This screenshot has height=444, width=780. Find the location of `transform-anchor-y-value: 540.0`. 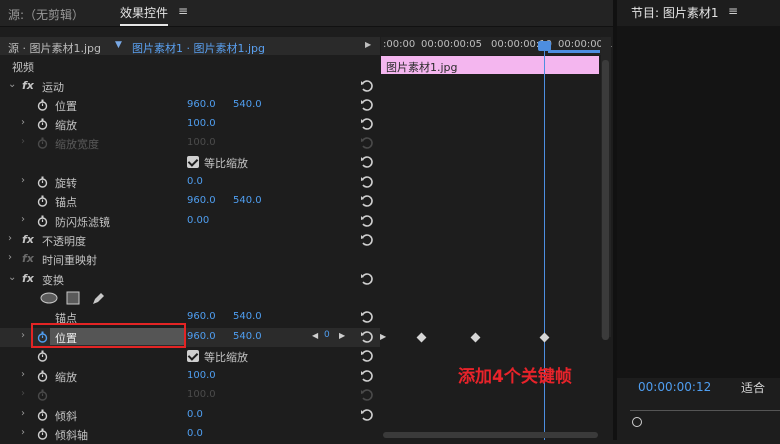

transform-anchor-y-value: 540.0 is located at coordinates (247, 316).